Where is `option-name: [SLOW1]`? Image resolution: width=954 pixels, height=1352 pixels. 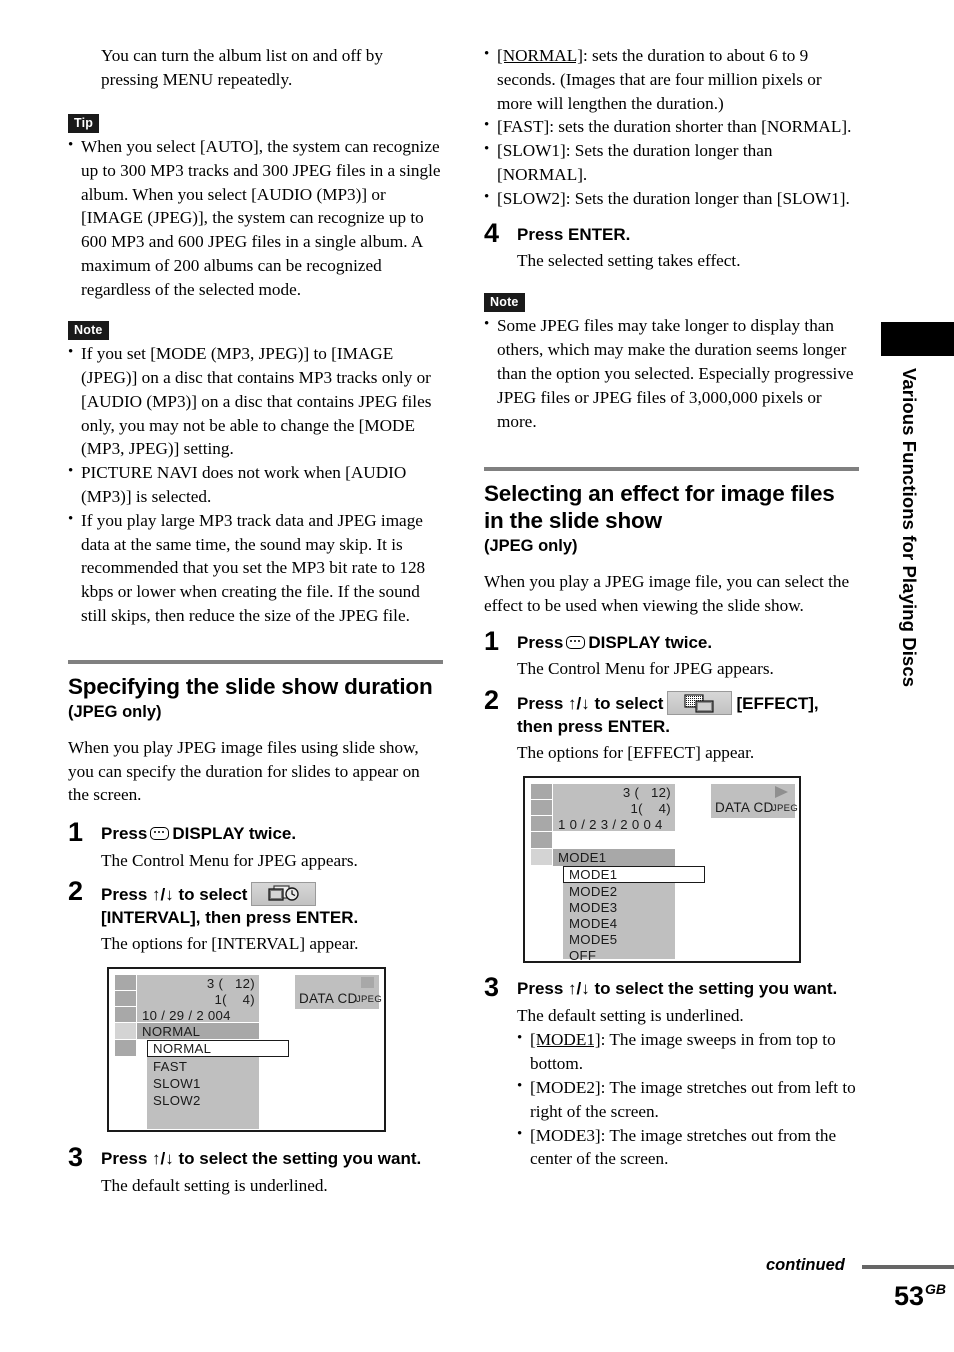
option-name: [SLOW1] is located at coordinates (531, 151).